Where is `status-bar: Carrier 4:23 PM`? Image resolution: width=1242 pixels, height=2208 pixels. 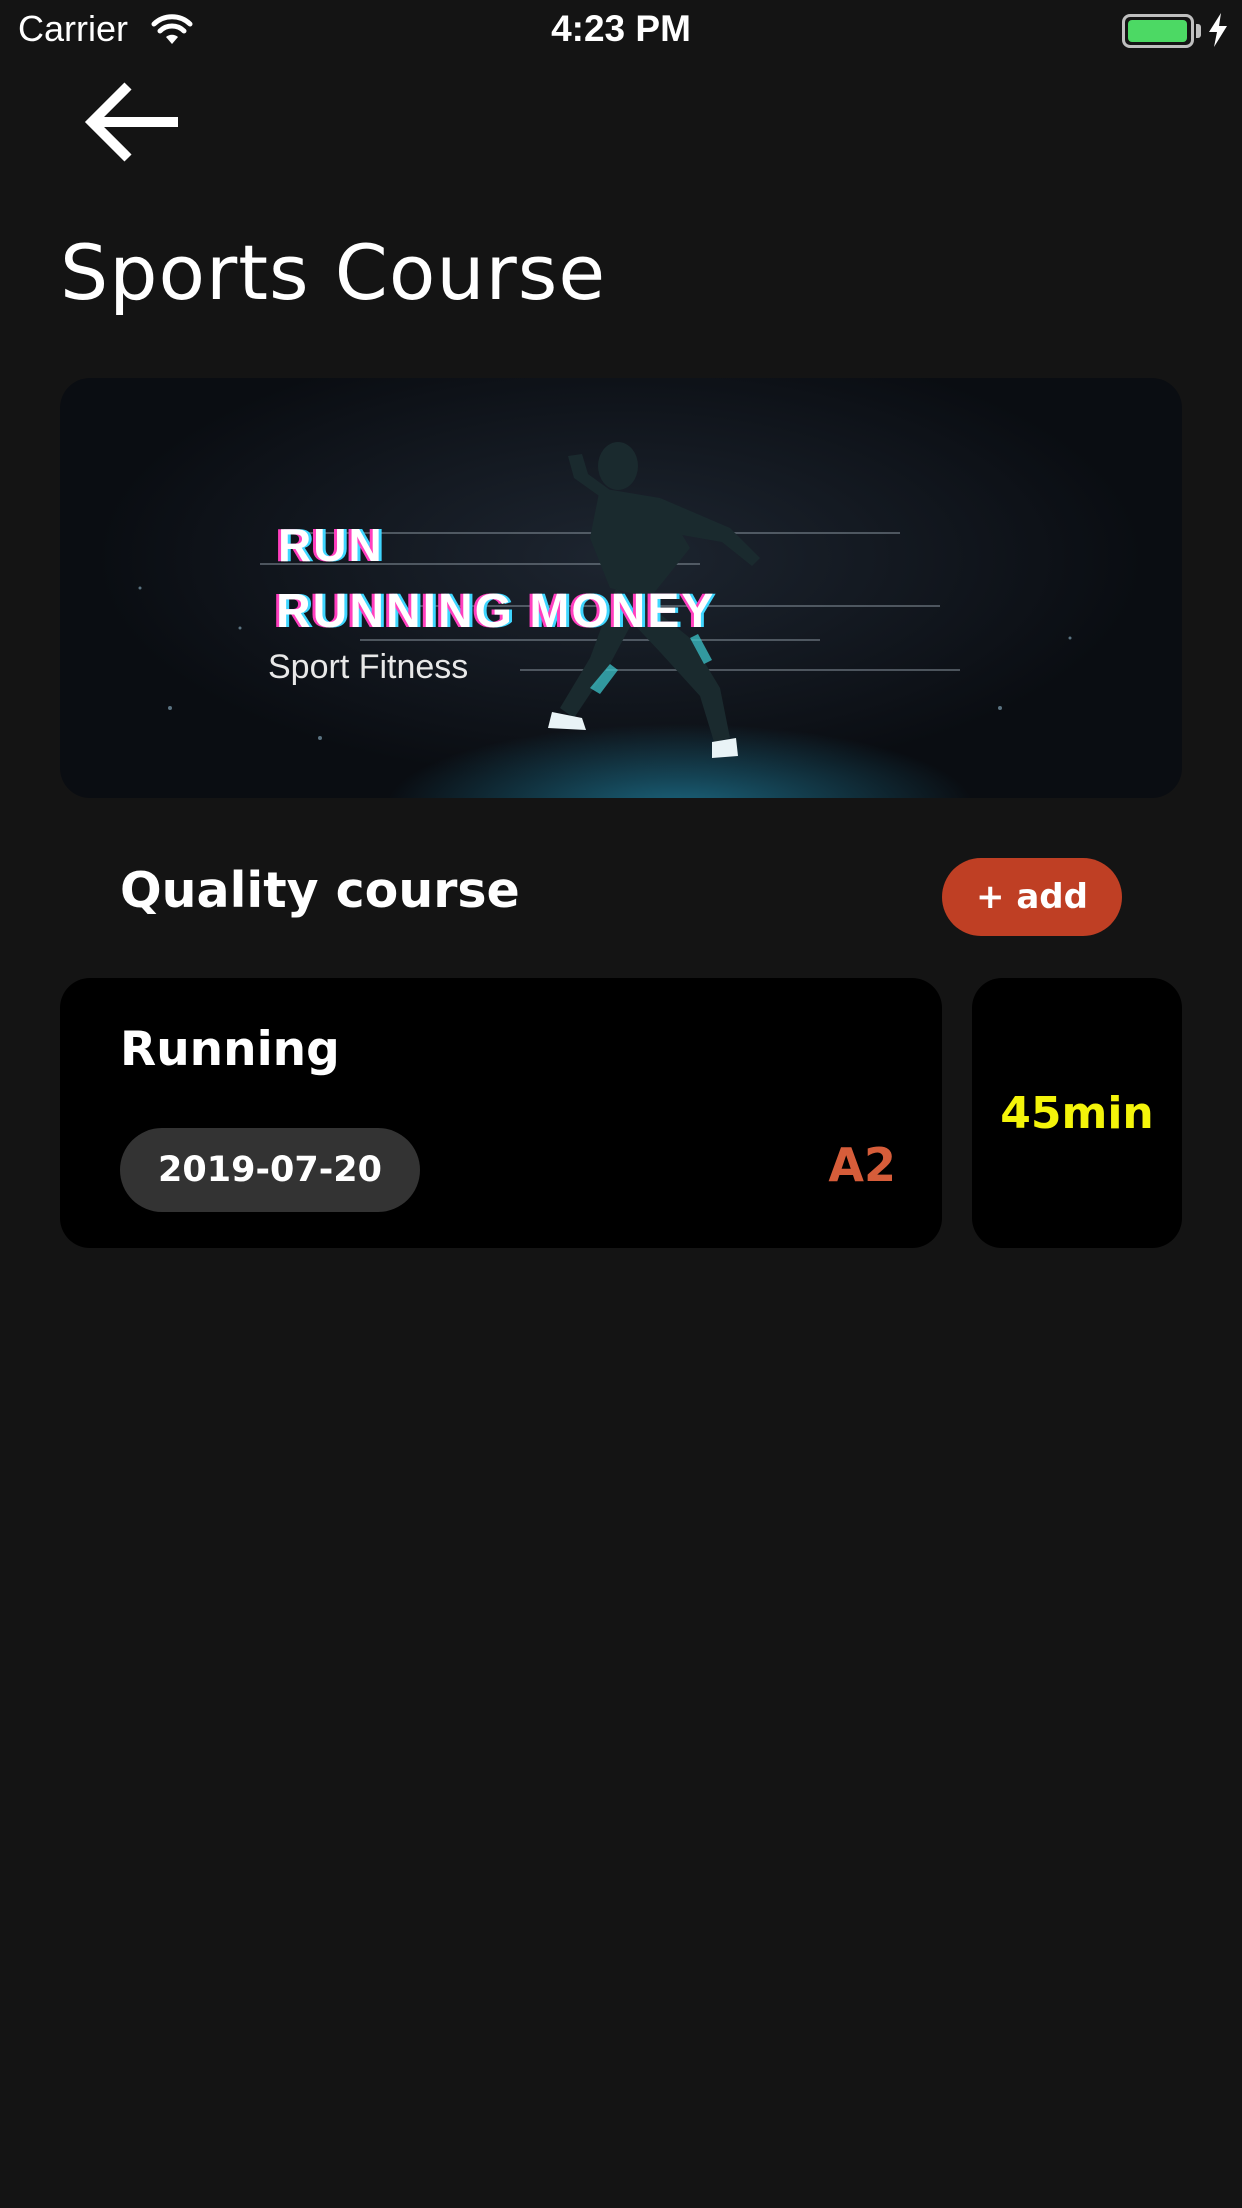 status-bar: Carrier 4:23 PM is located at coordinates (621, 31).